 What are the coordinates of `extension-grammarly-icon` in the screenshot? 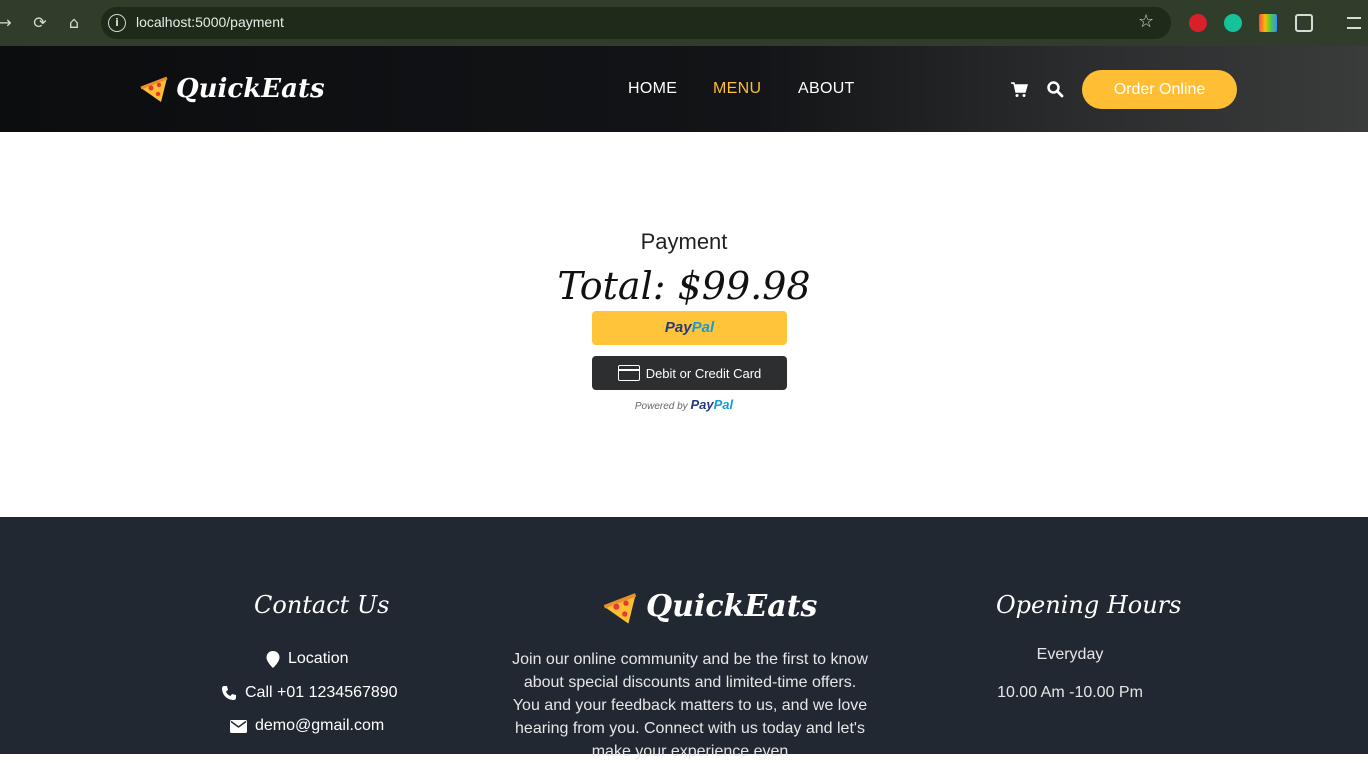 It's located at (1233, 23).